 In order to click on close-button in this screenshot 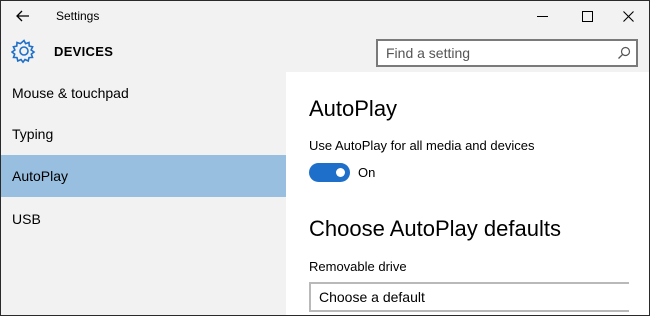, I will do `click(628, 16)`.